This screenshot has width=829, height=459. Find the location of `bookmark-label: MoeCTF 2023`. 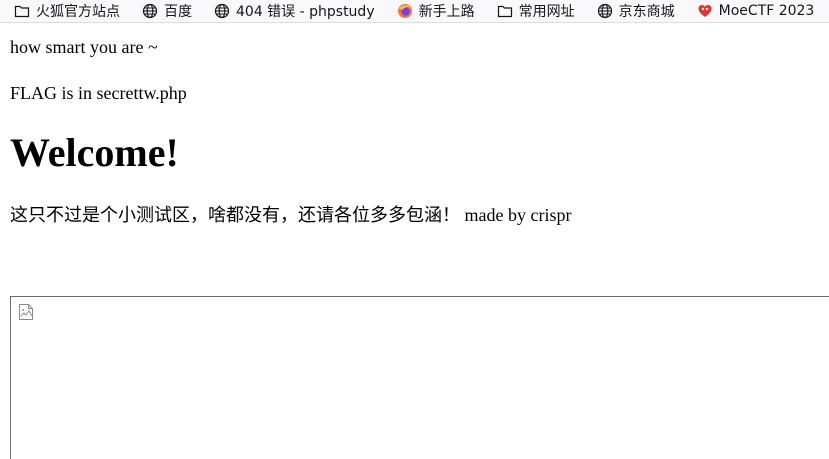

bookmark-label: MoeCTF 2023 is located at coordinates (766, 11).